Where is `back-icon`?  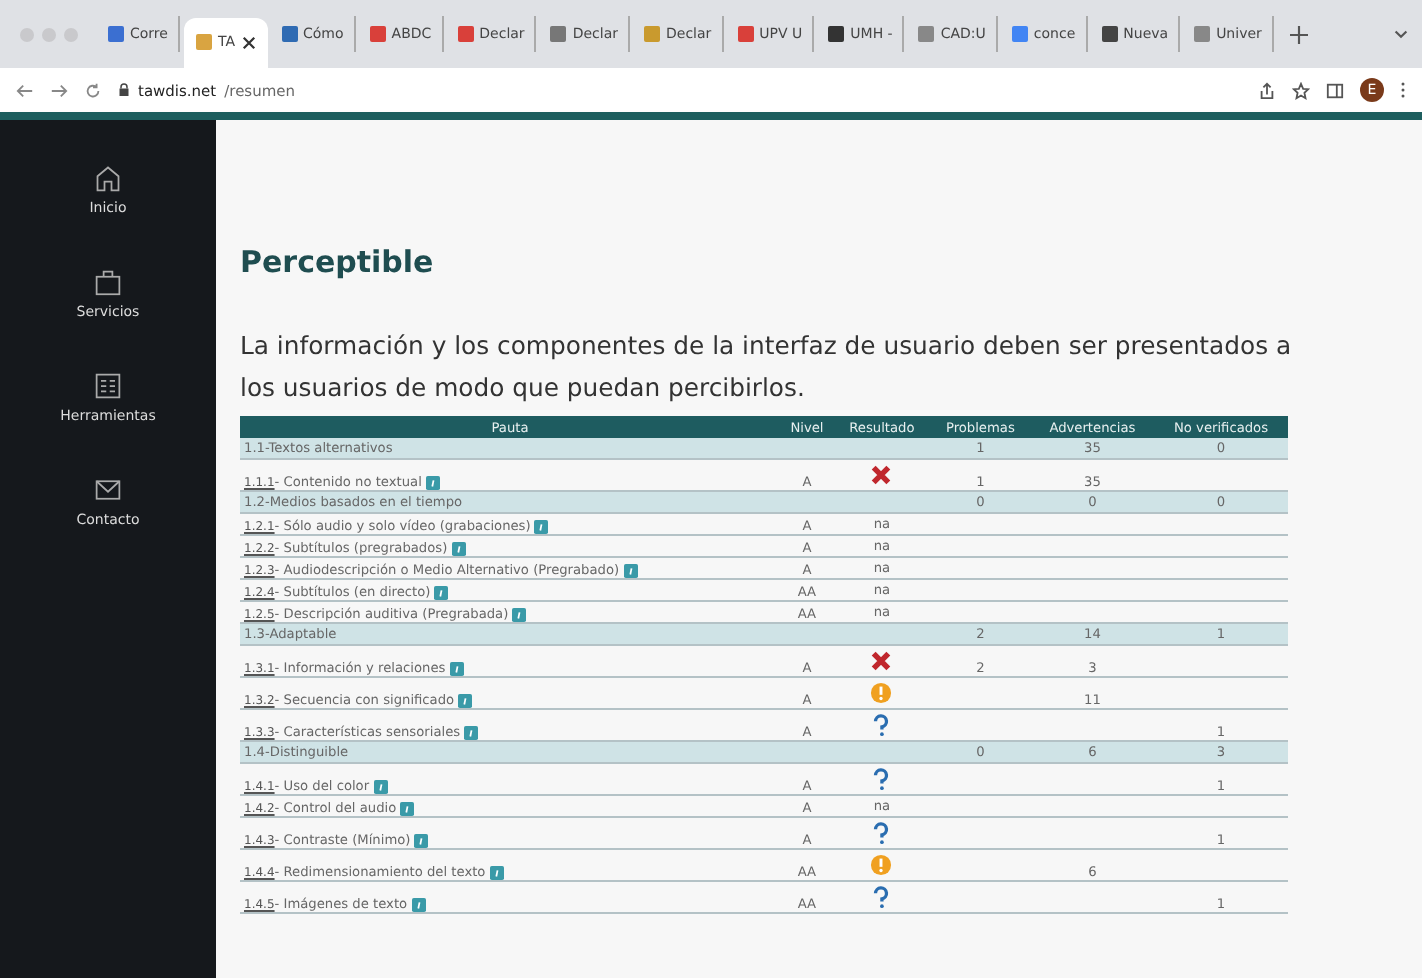
back-icon is located at coordinates (25, 90).